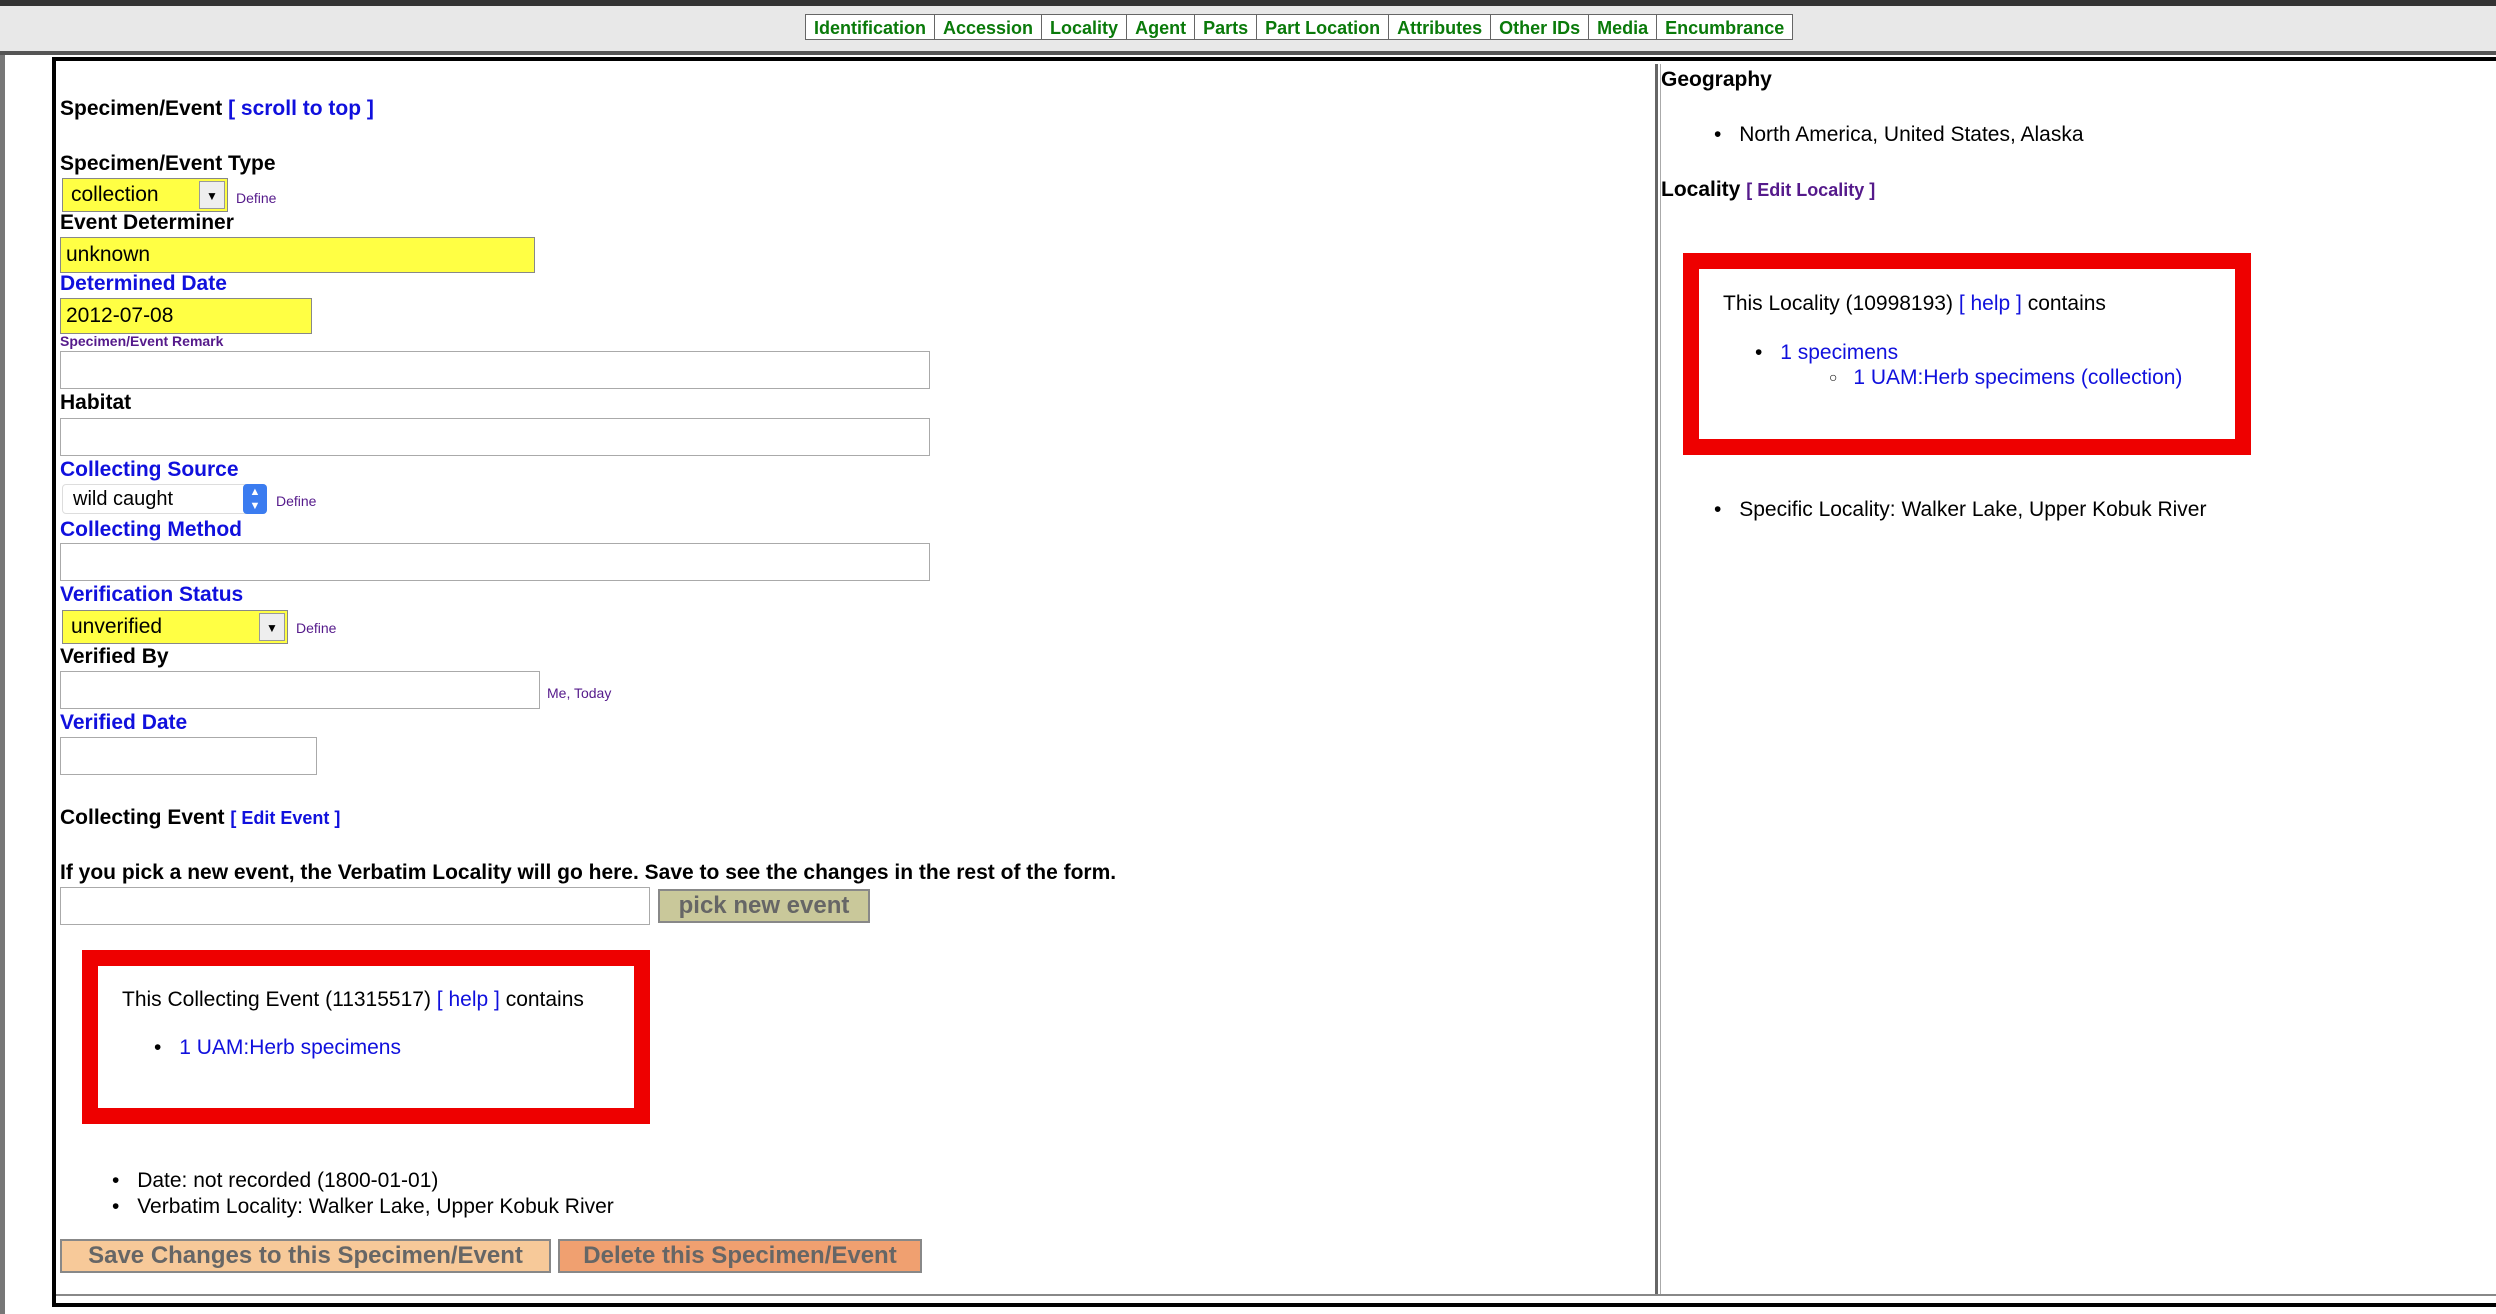 Image resolution: width=2496 pixels, height=1314 pixels. Describe the element at coordinates (764, 906) in the screenshot. I see `pick-new-event-button: pick new event` at that location.